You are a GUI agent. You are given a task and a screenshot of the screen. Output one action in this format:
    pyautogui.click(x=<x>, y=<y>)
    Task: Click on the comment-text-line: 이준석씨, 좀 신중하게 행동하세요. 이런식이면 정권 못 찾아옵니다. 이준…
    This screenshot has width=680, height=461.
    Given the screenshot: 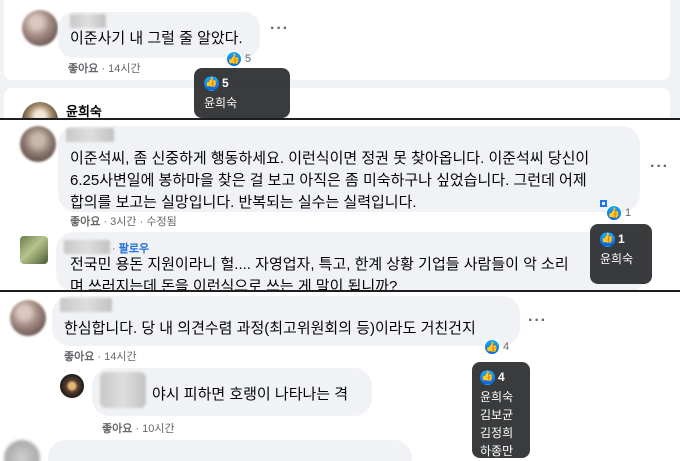 What is the action you would take?
    pyautogui.click(x=330, y=158)
    